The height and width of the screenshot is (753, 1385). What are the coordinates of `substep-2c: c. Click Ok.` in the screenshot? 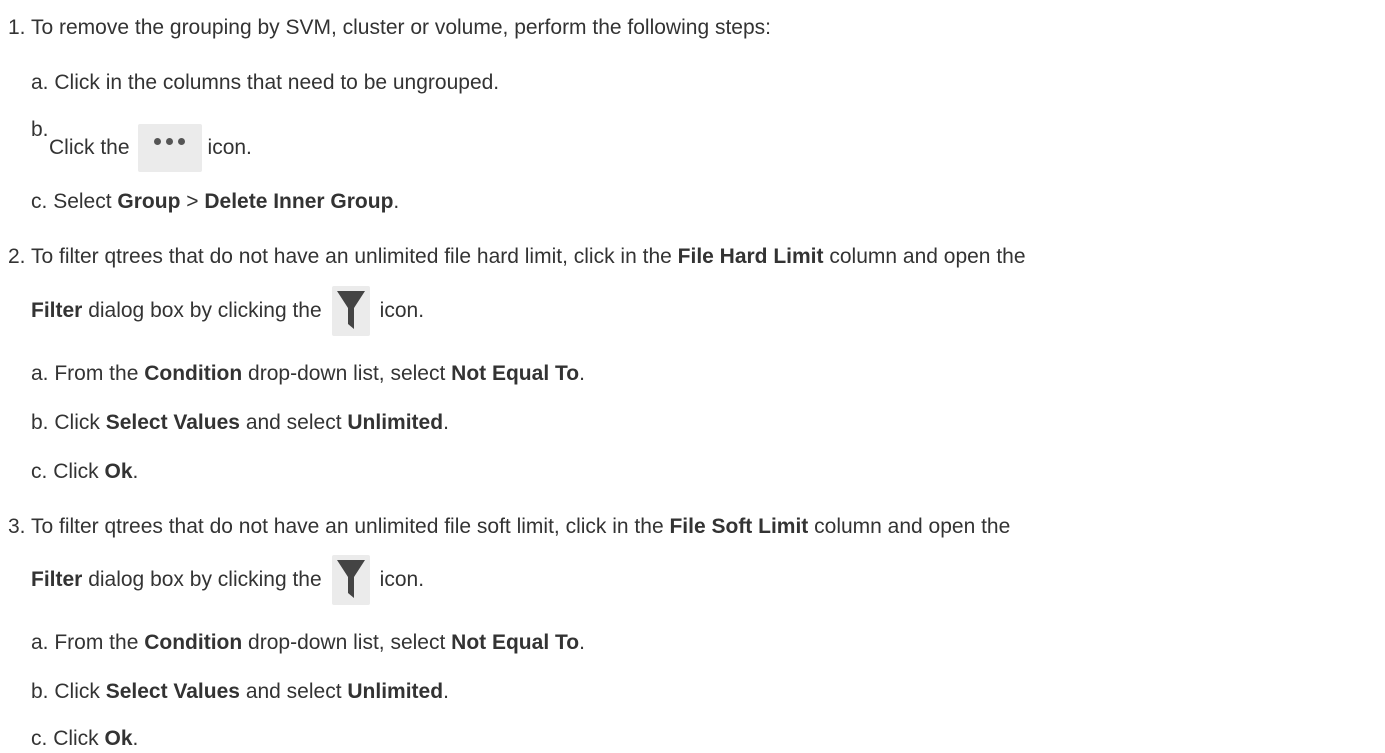 It's located at (84, 472).